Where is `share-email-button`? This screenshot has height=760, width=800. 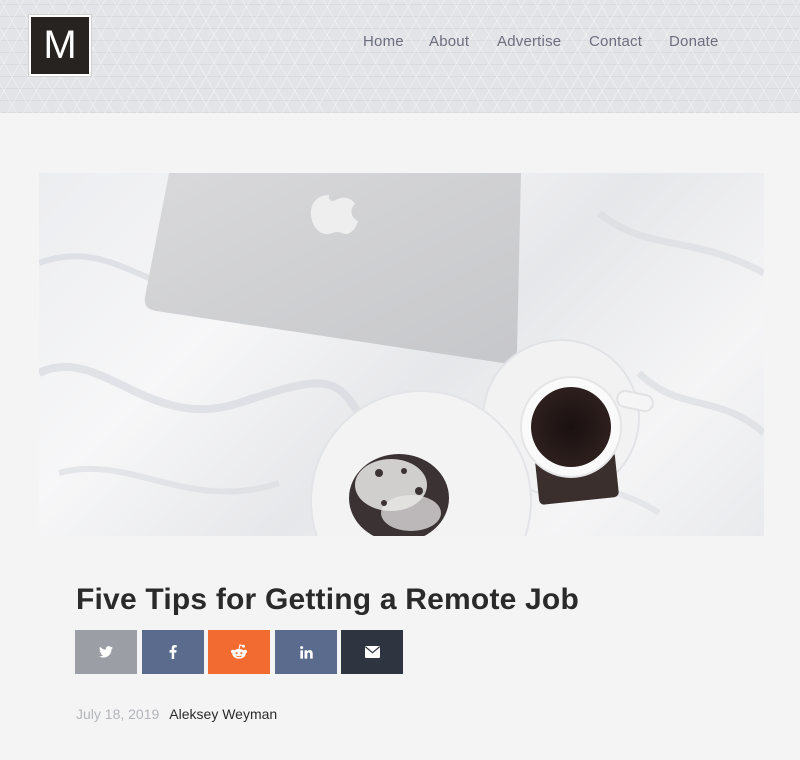
share-email-button is located at coordinates (372, 652).